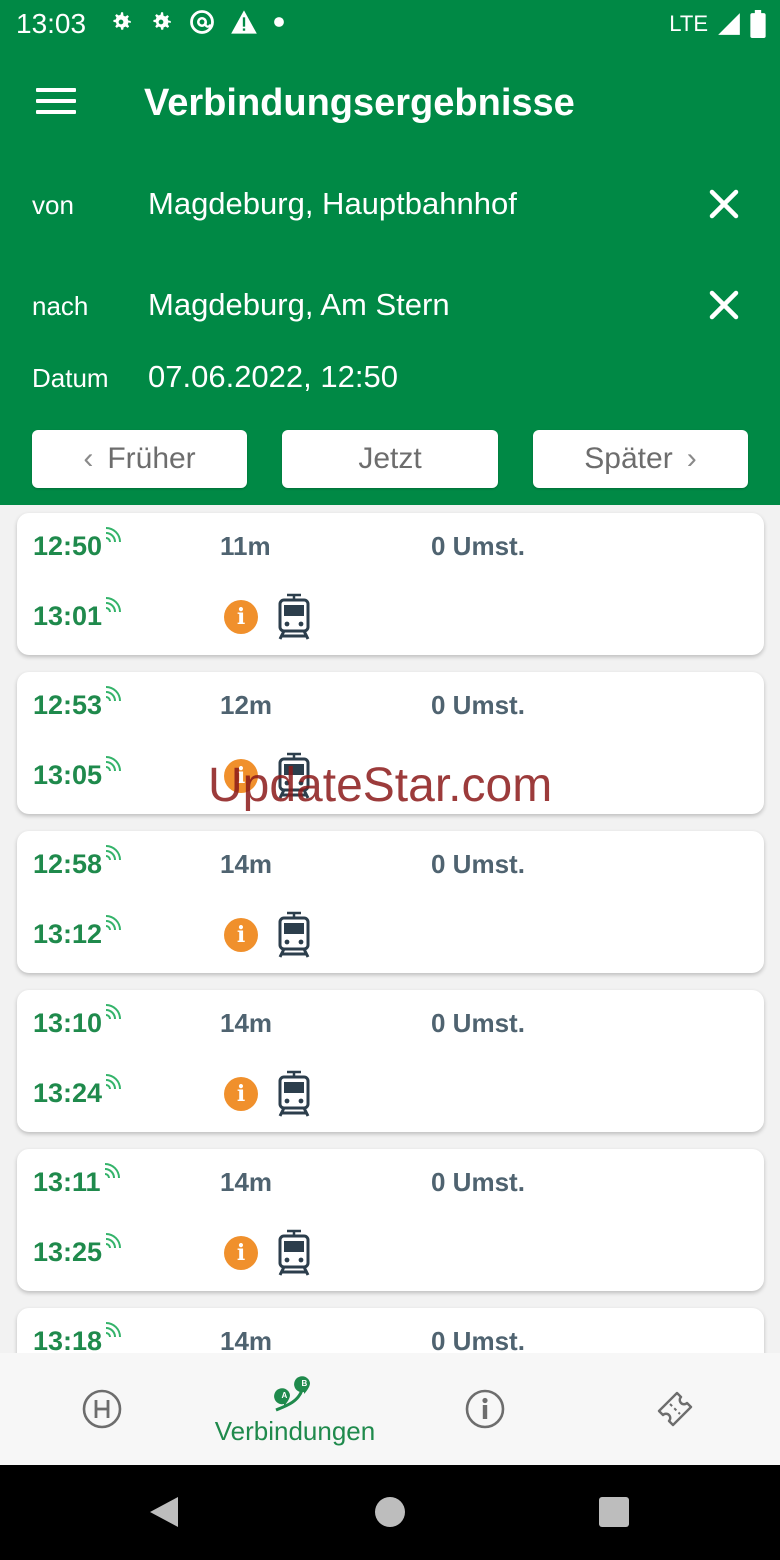  Describe the element at coordinates (295, 1430) in the screenshot. I see `nav-connections-label: Verbindungen` at that location.